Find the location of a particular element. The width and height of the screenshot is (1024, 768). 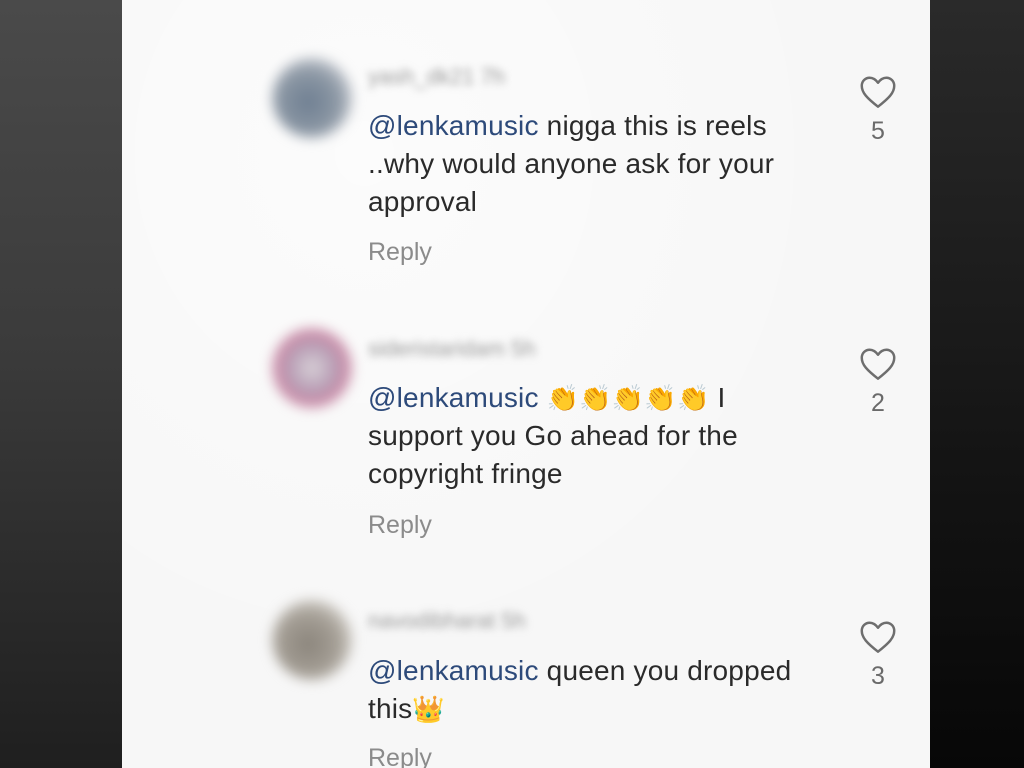

clapping-hands-emoji: 👏👏👏👏👏 is located at coordinates (628, 399).